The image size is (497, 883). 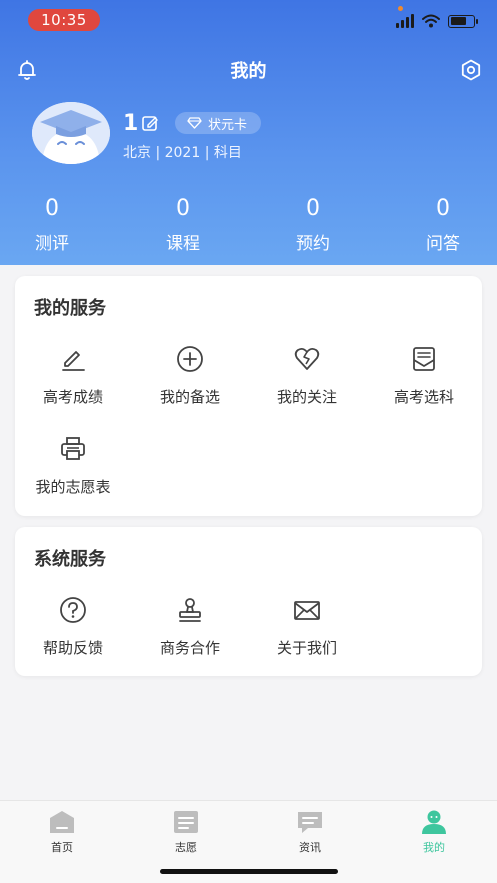 I want to click on service-label: 高考选科, so click(x=423, y=397).